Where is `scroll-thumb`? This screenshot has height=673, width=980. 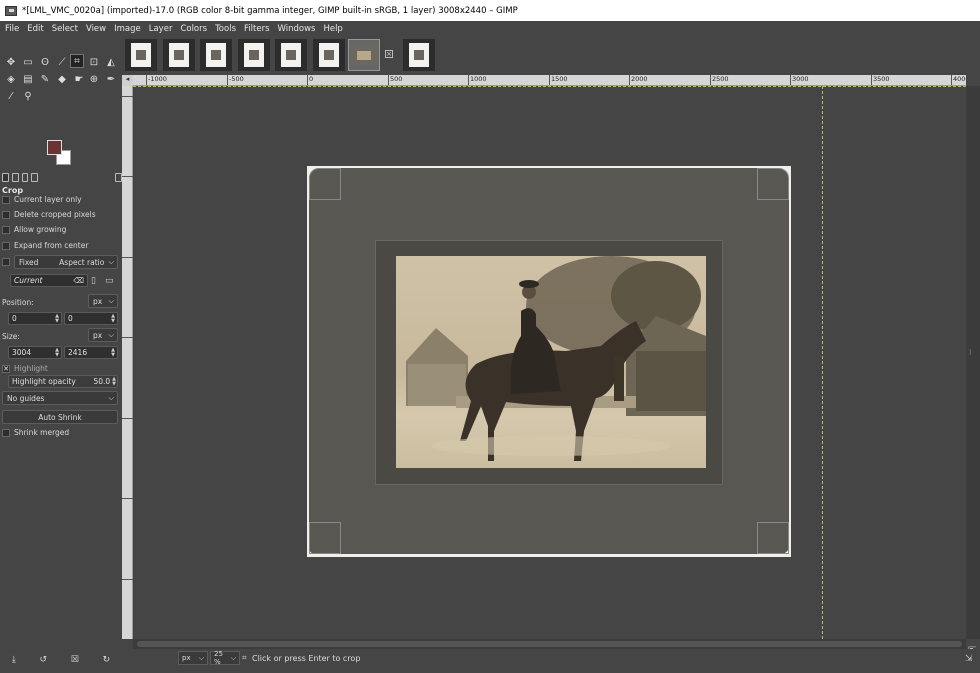
scroll-thumb is located at coordinates (549, 644).